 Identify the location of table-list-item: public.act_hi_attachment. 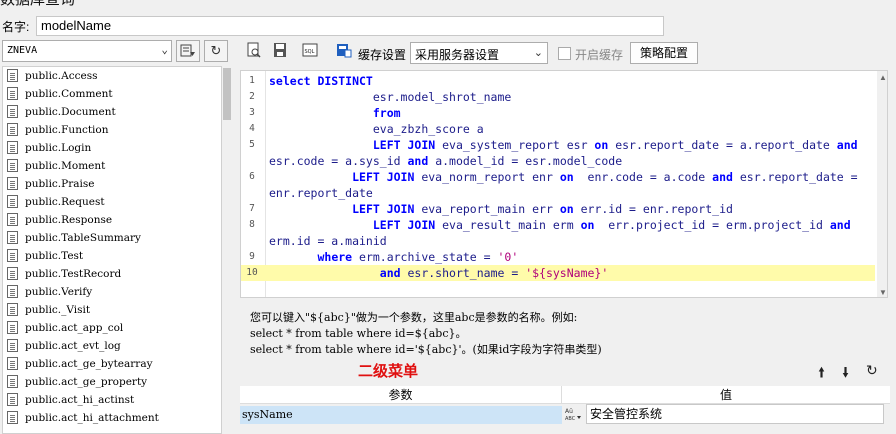
(112, 418).